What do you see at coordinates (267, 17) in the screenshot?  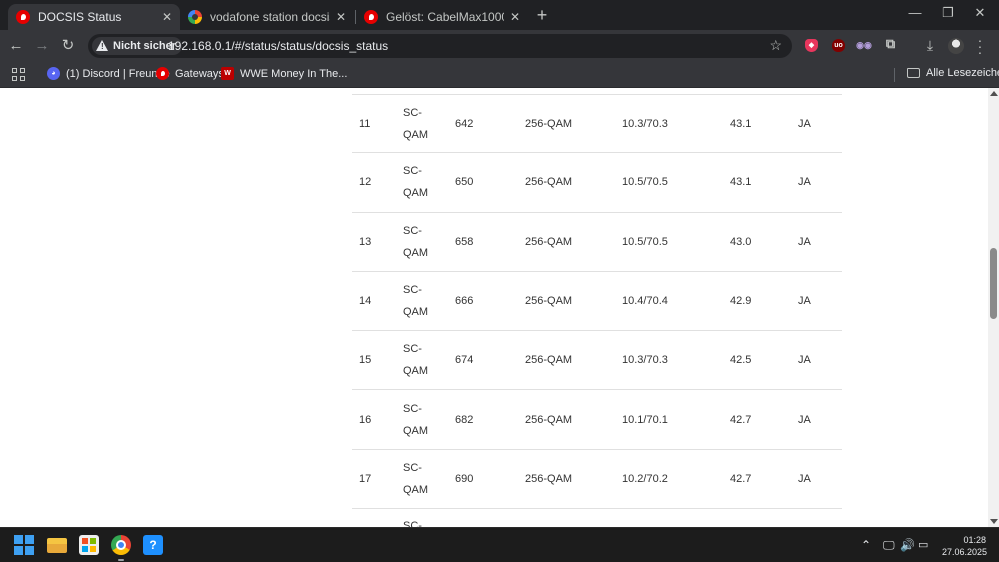 I see `tab-google-search: vodafone station docsis werte - ✕` at bounding box center [267, 17].